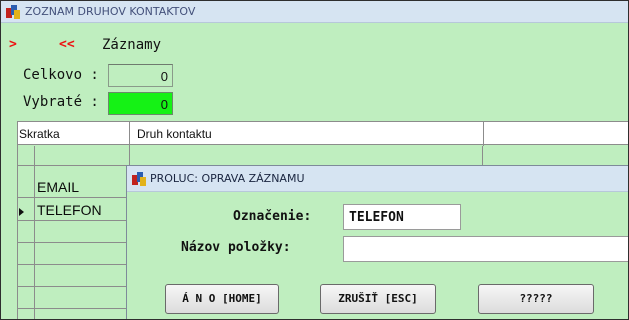 The width and height of the screenshot is (629, 320). What do you see at coordinates (140, 103) in the screenshot?
I see `selected-count-value: 0` at bounding box center [140, 103].